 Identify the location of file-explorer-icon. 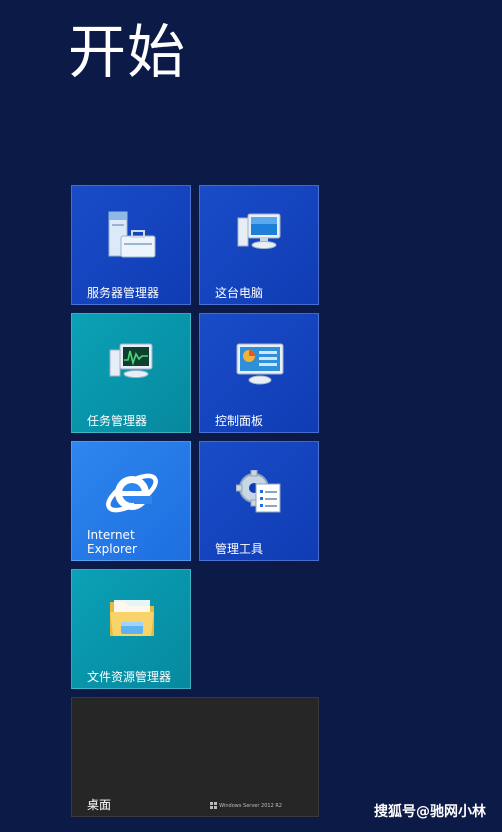
(132, 618).